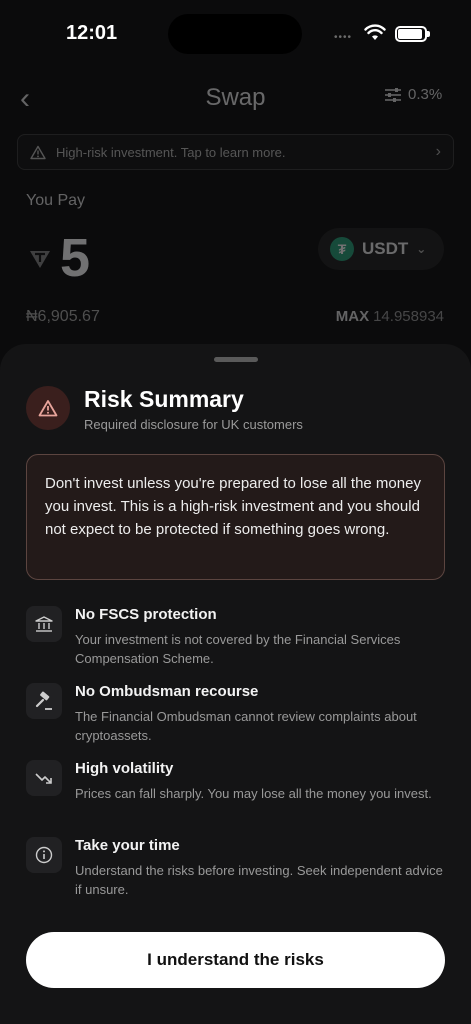 This screenshot has height=1024, width=471. Describe the element at coordinates (44, 701) in the screenshot. I see `gavel-icon` at that location.